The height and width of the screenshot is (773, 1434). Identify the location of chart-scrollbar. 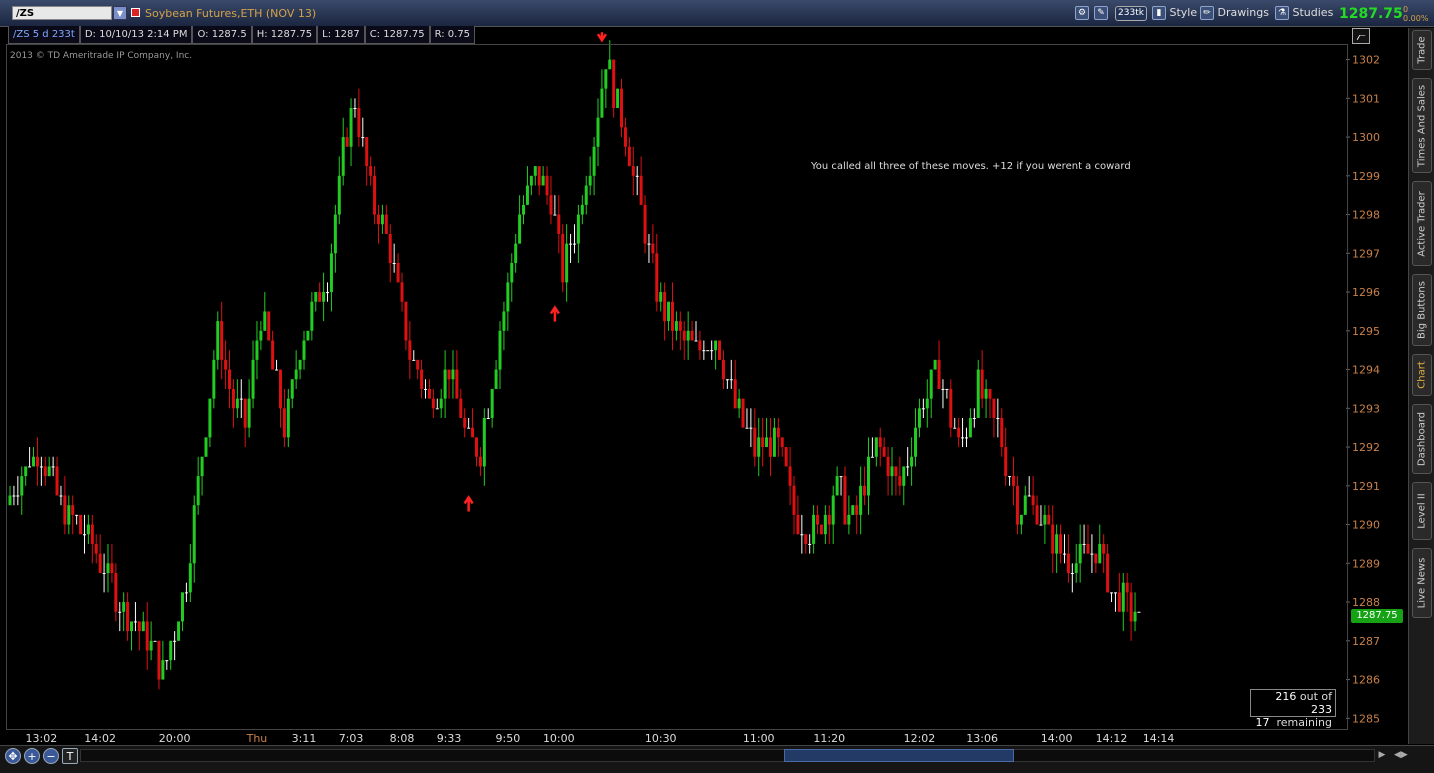
(727, 755).